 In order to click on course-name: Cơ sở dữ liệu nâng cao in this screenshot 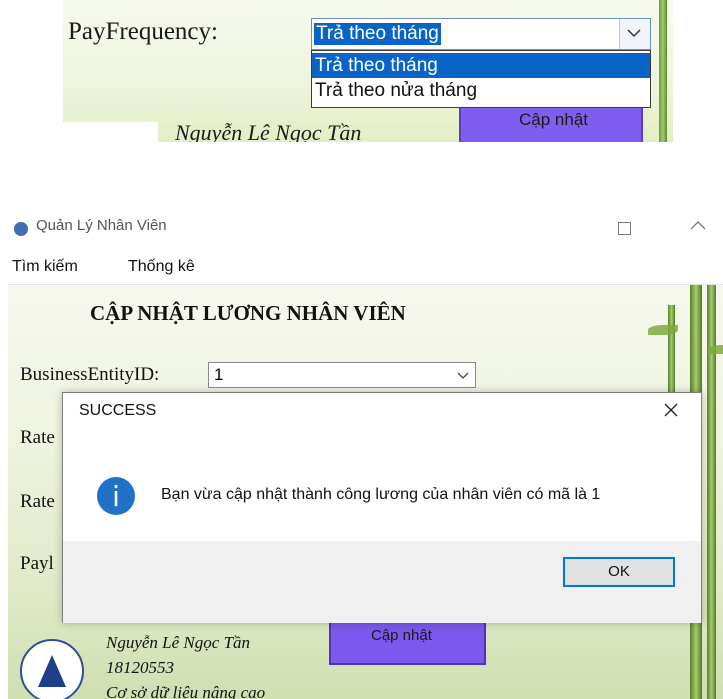, I will do `click(186, 691)`.